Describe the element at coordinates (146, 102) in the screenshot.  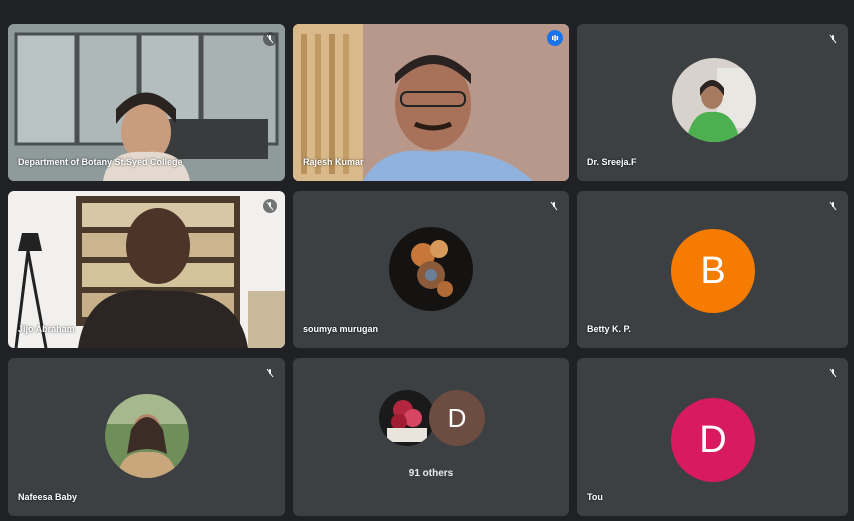
I see `participant-tile: Department of Botany St.Syed College` at that location.